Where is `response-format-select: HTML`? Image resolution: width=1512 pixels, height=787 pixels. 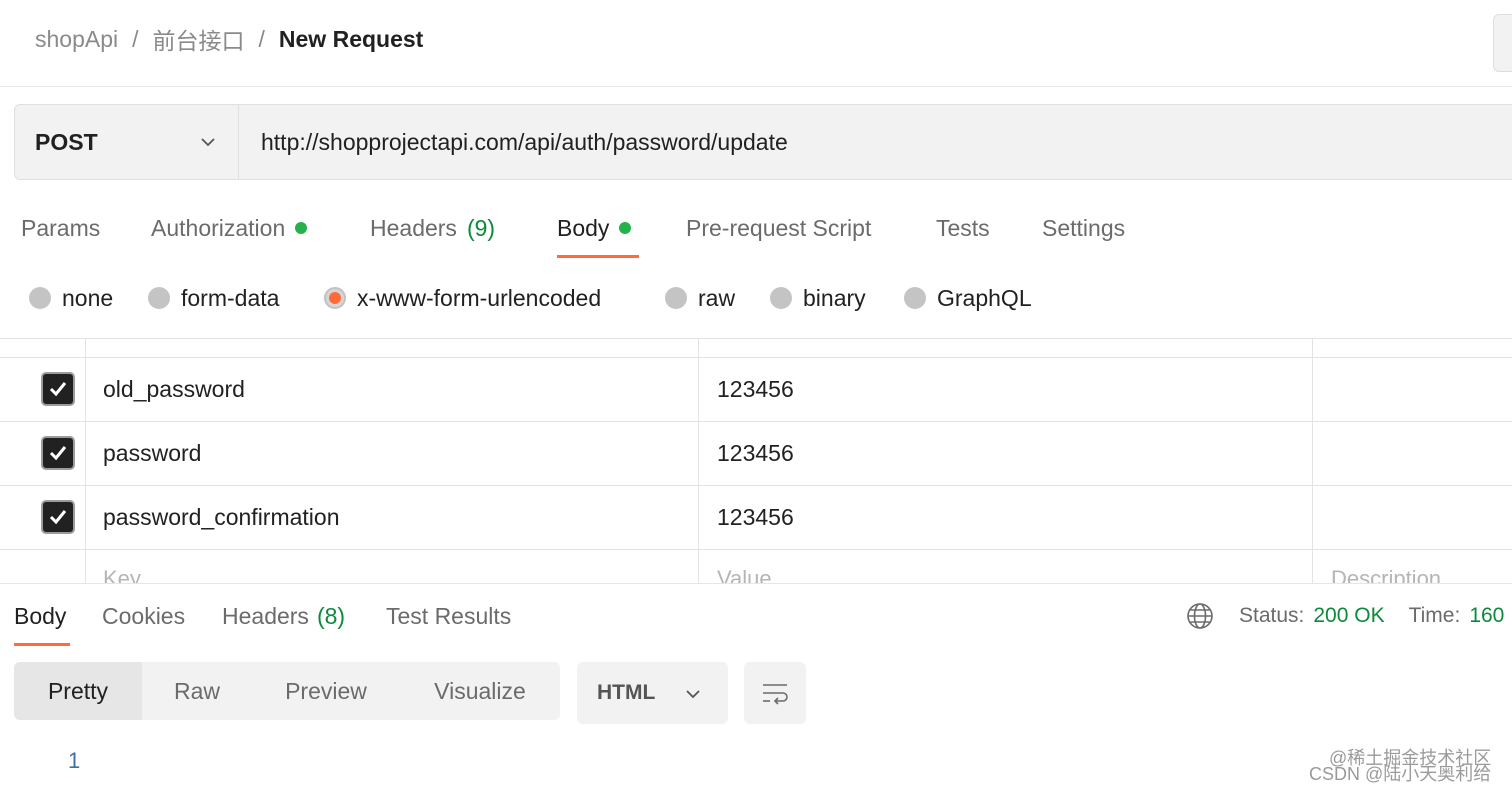
response-format-select: HTML is located at coordinates (652, 693).